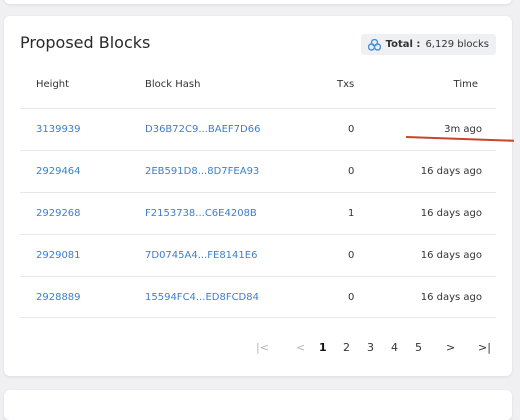  I want to click on last-page-button: >|, so click(484, 347).